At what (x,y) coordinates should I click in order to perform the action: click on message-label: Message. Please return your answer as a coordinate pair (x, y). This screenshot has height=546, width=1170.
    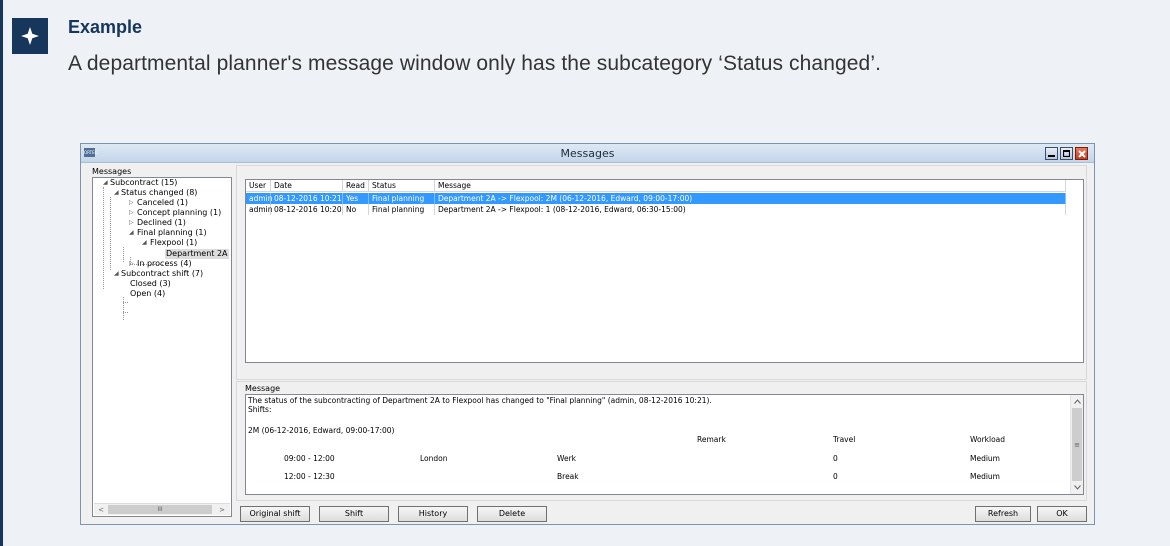
    Looking at the image, I should click on (263, 388).